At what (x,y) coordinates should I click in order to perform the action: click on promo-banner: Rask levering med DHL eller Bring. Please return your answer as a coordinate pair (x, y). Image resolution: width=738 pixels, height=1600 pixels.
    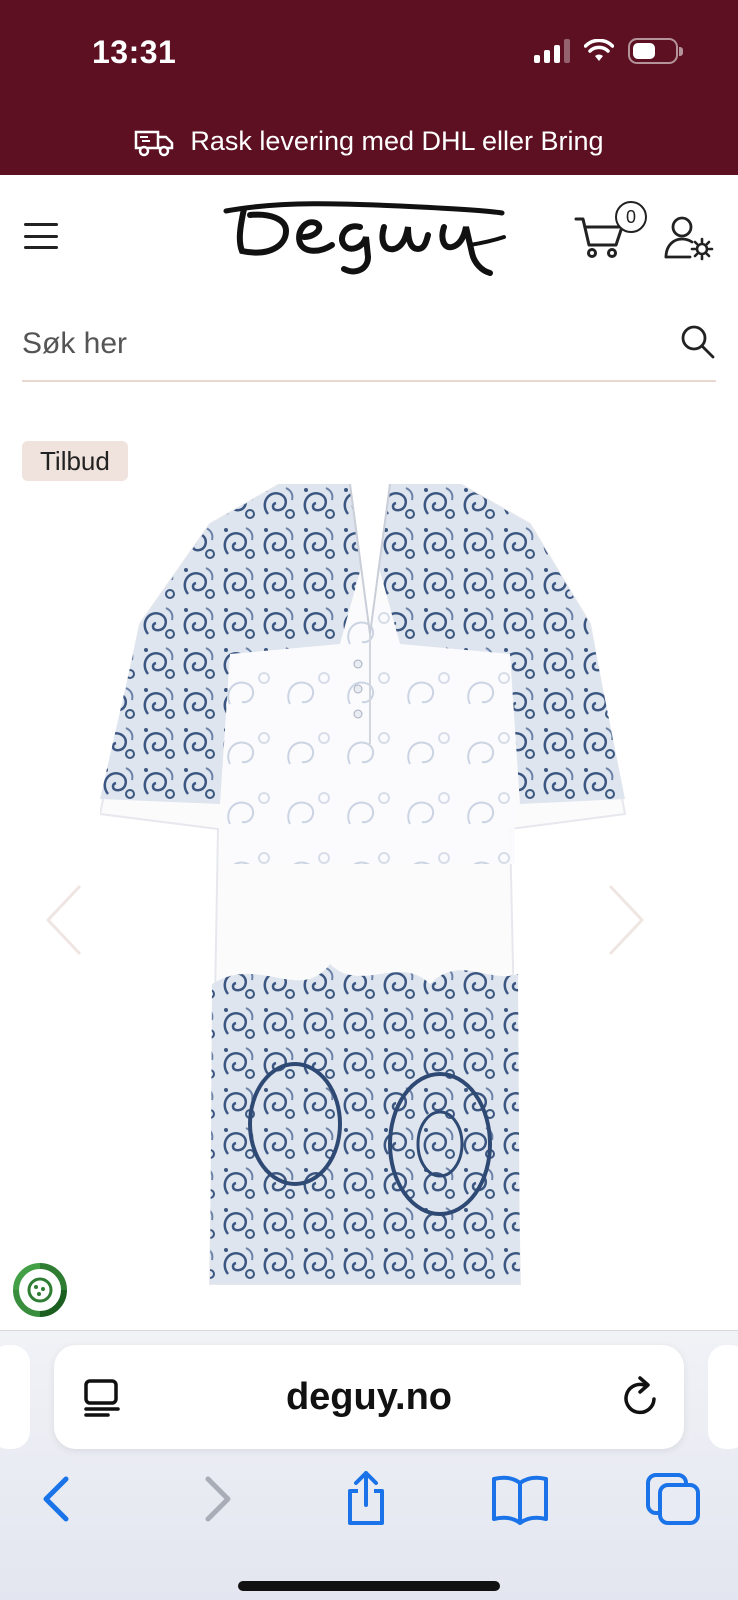
    Looking at the image, I should click on (369, 141).